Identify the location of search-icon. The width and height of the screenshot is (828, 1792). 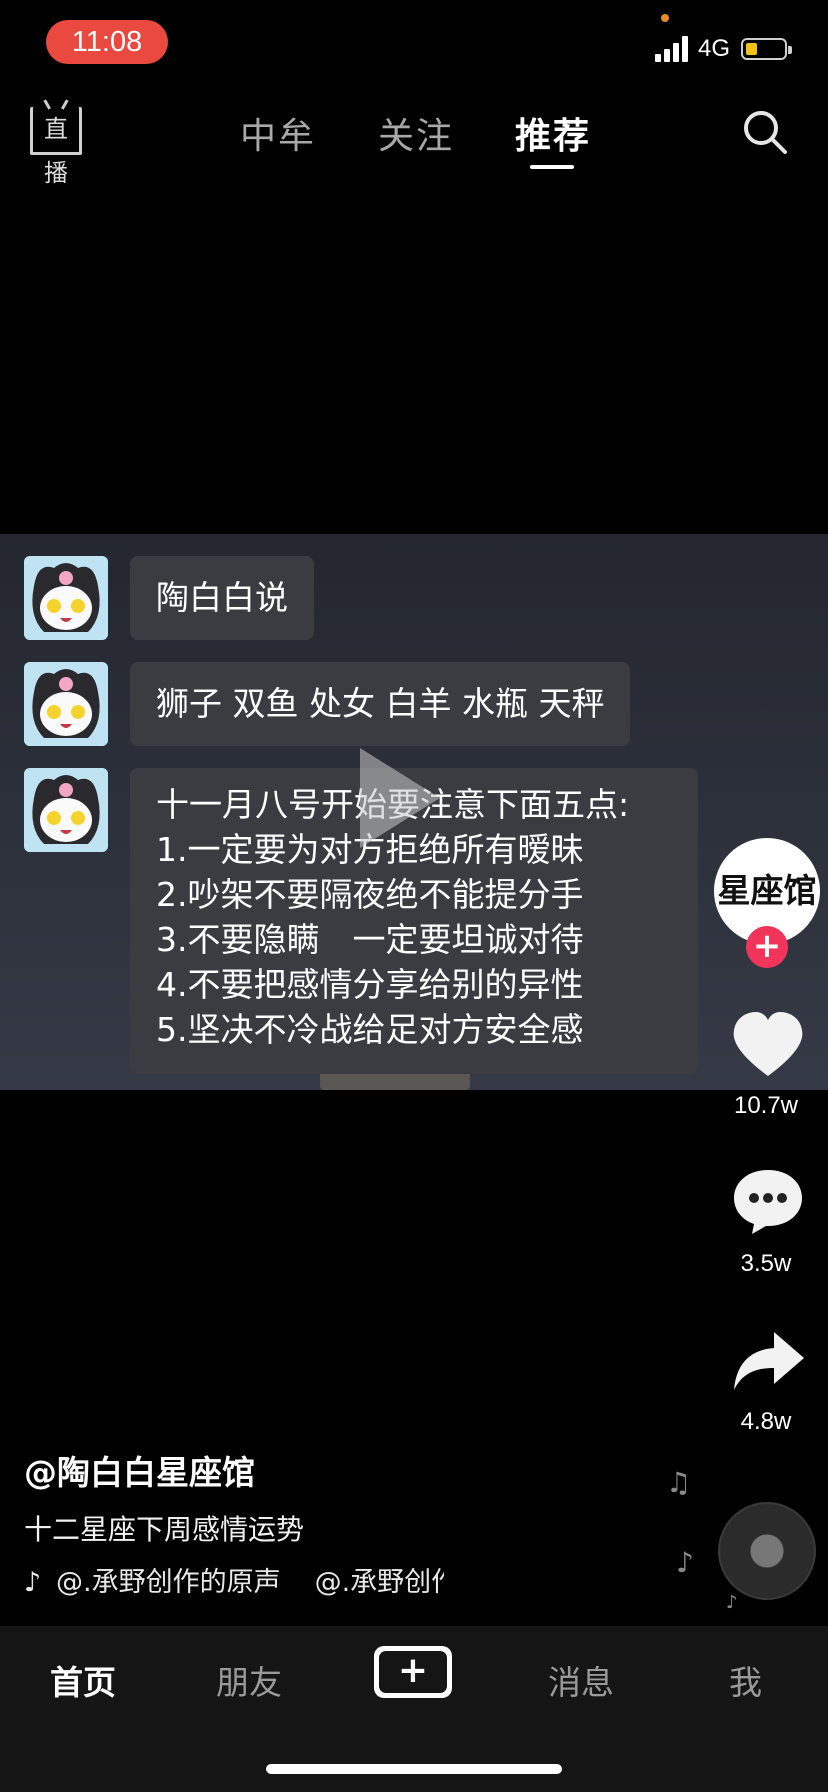
(765, 132).